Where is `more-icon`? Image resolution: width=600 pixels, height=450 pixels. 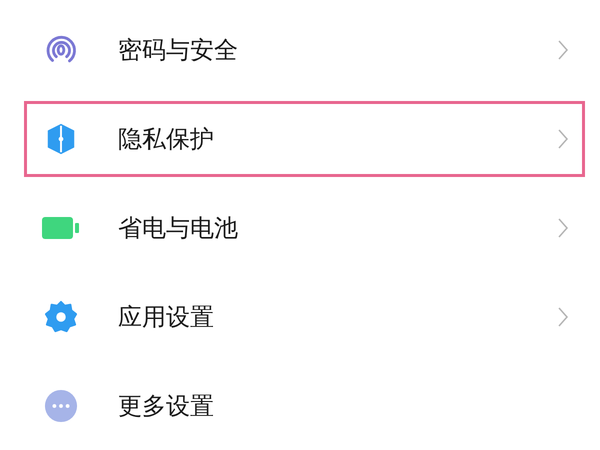 more-icon is located at coordinates (61, 406).